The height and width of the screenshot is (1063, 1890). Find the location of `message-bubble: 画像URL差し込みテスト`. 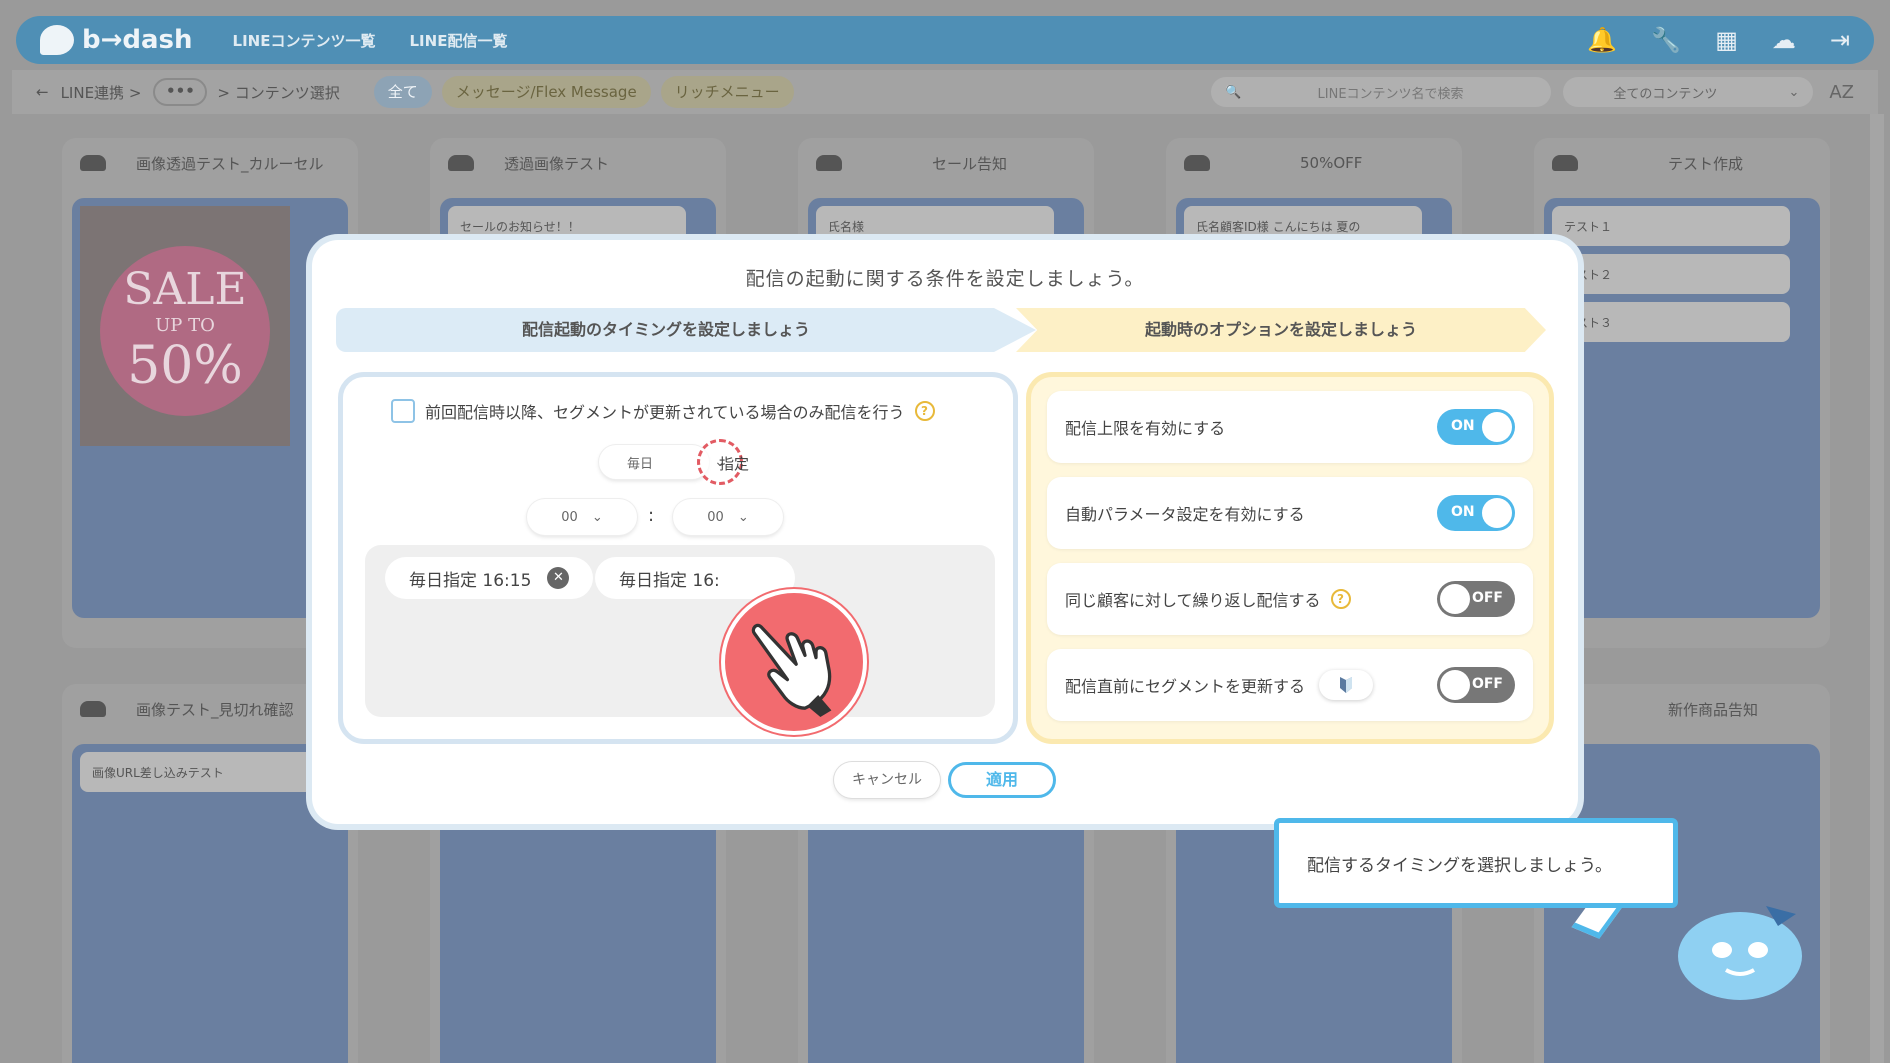

message-bubble: 画像URL差し込みテスト is located at coordinates (199, 772).